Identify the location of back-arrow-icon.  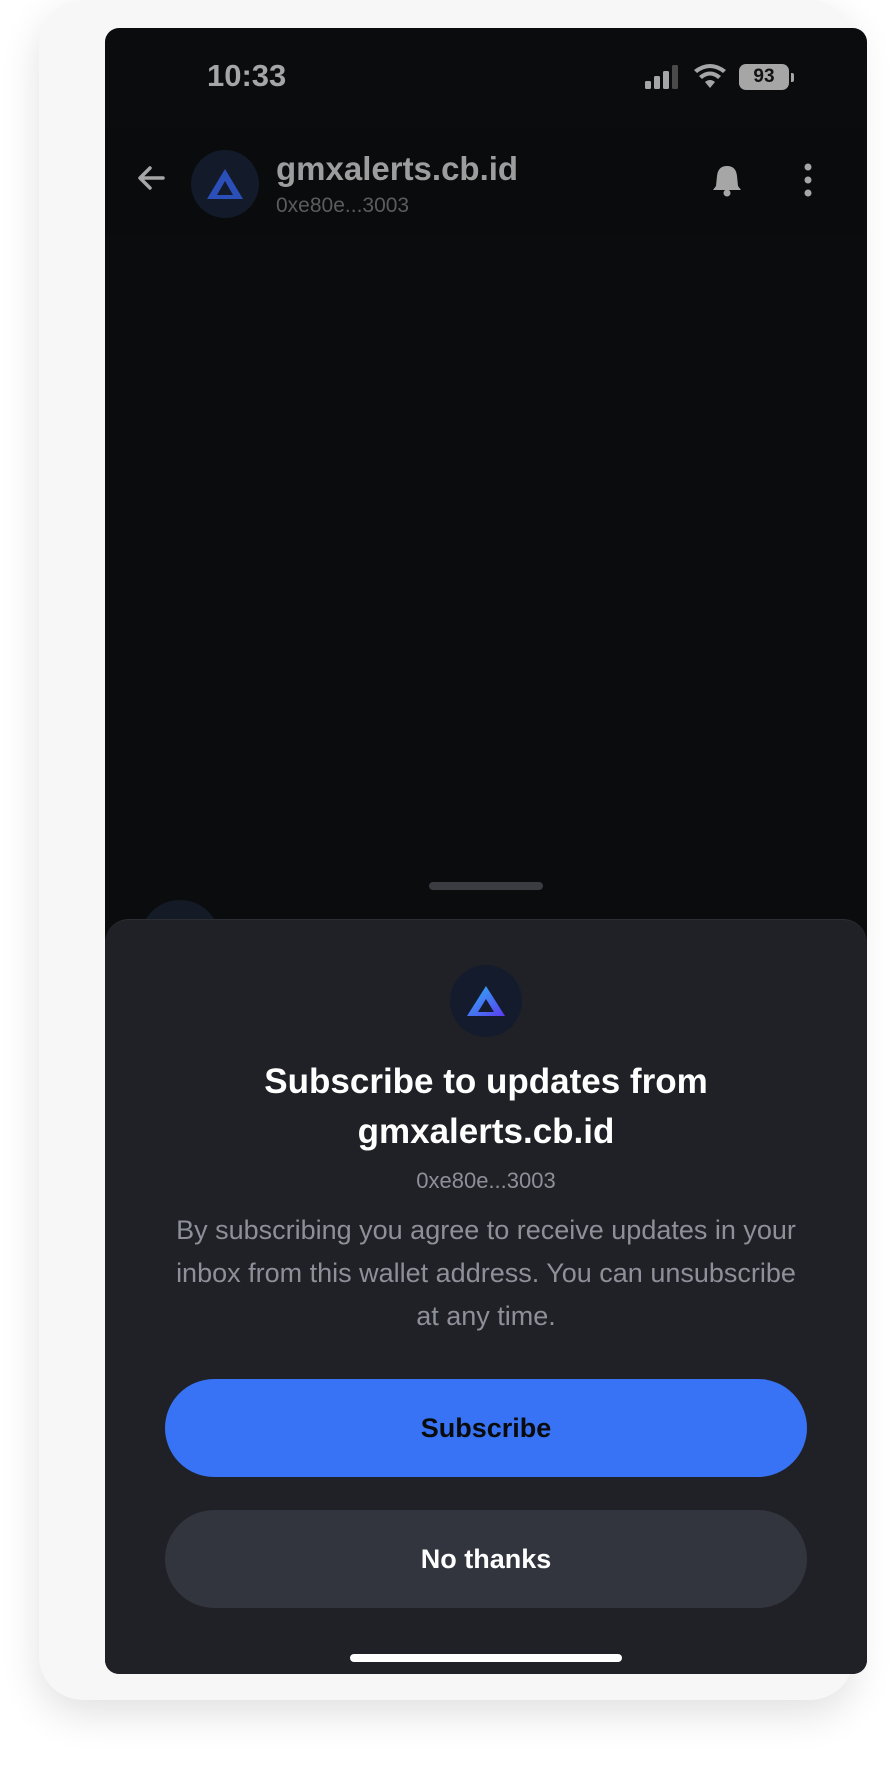
(151, 178).